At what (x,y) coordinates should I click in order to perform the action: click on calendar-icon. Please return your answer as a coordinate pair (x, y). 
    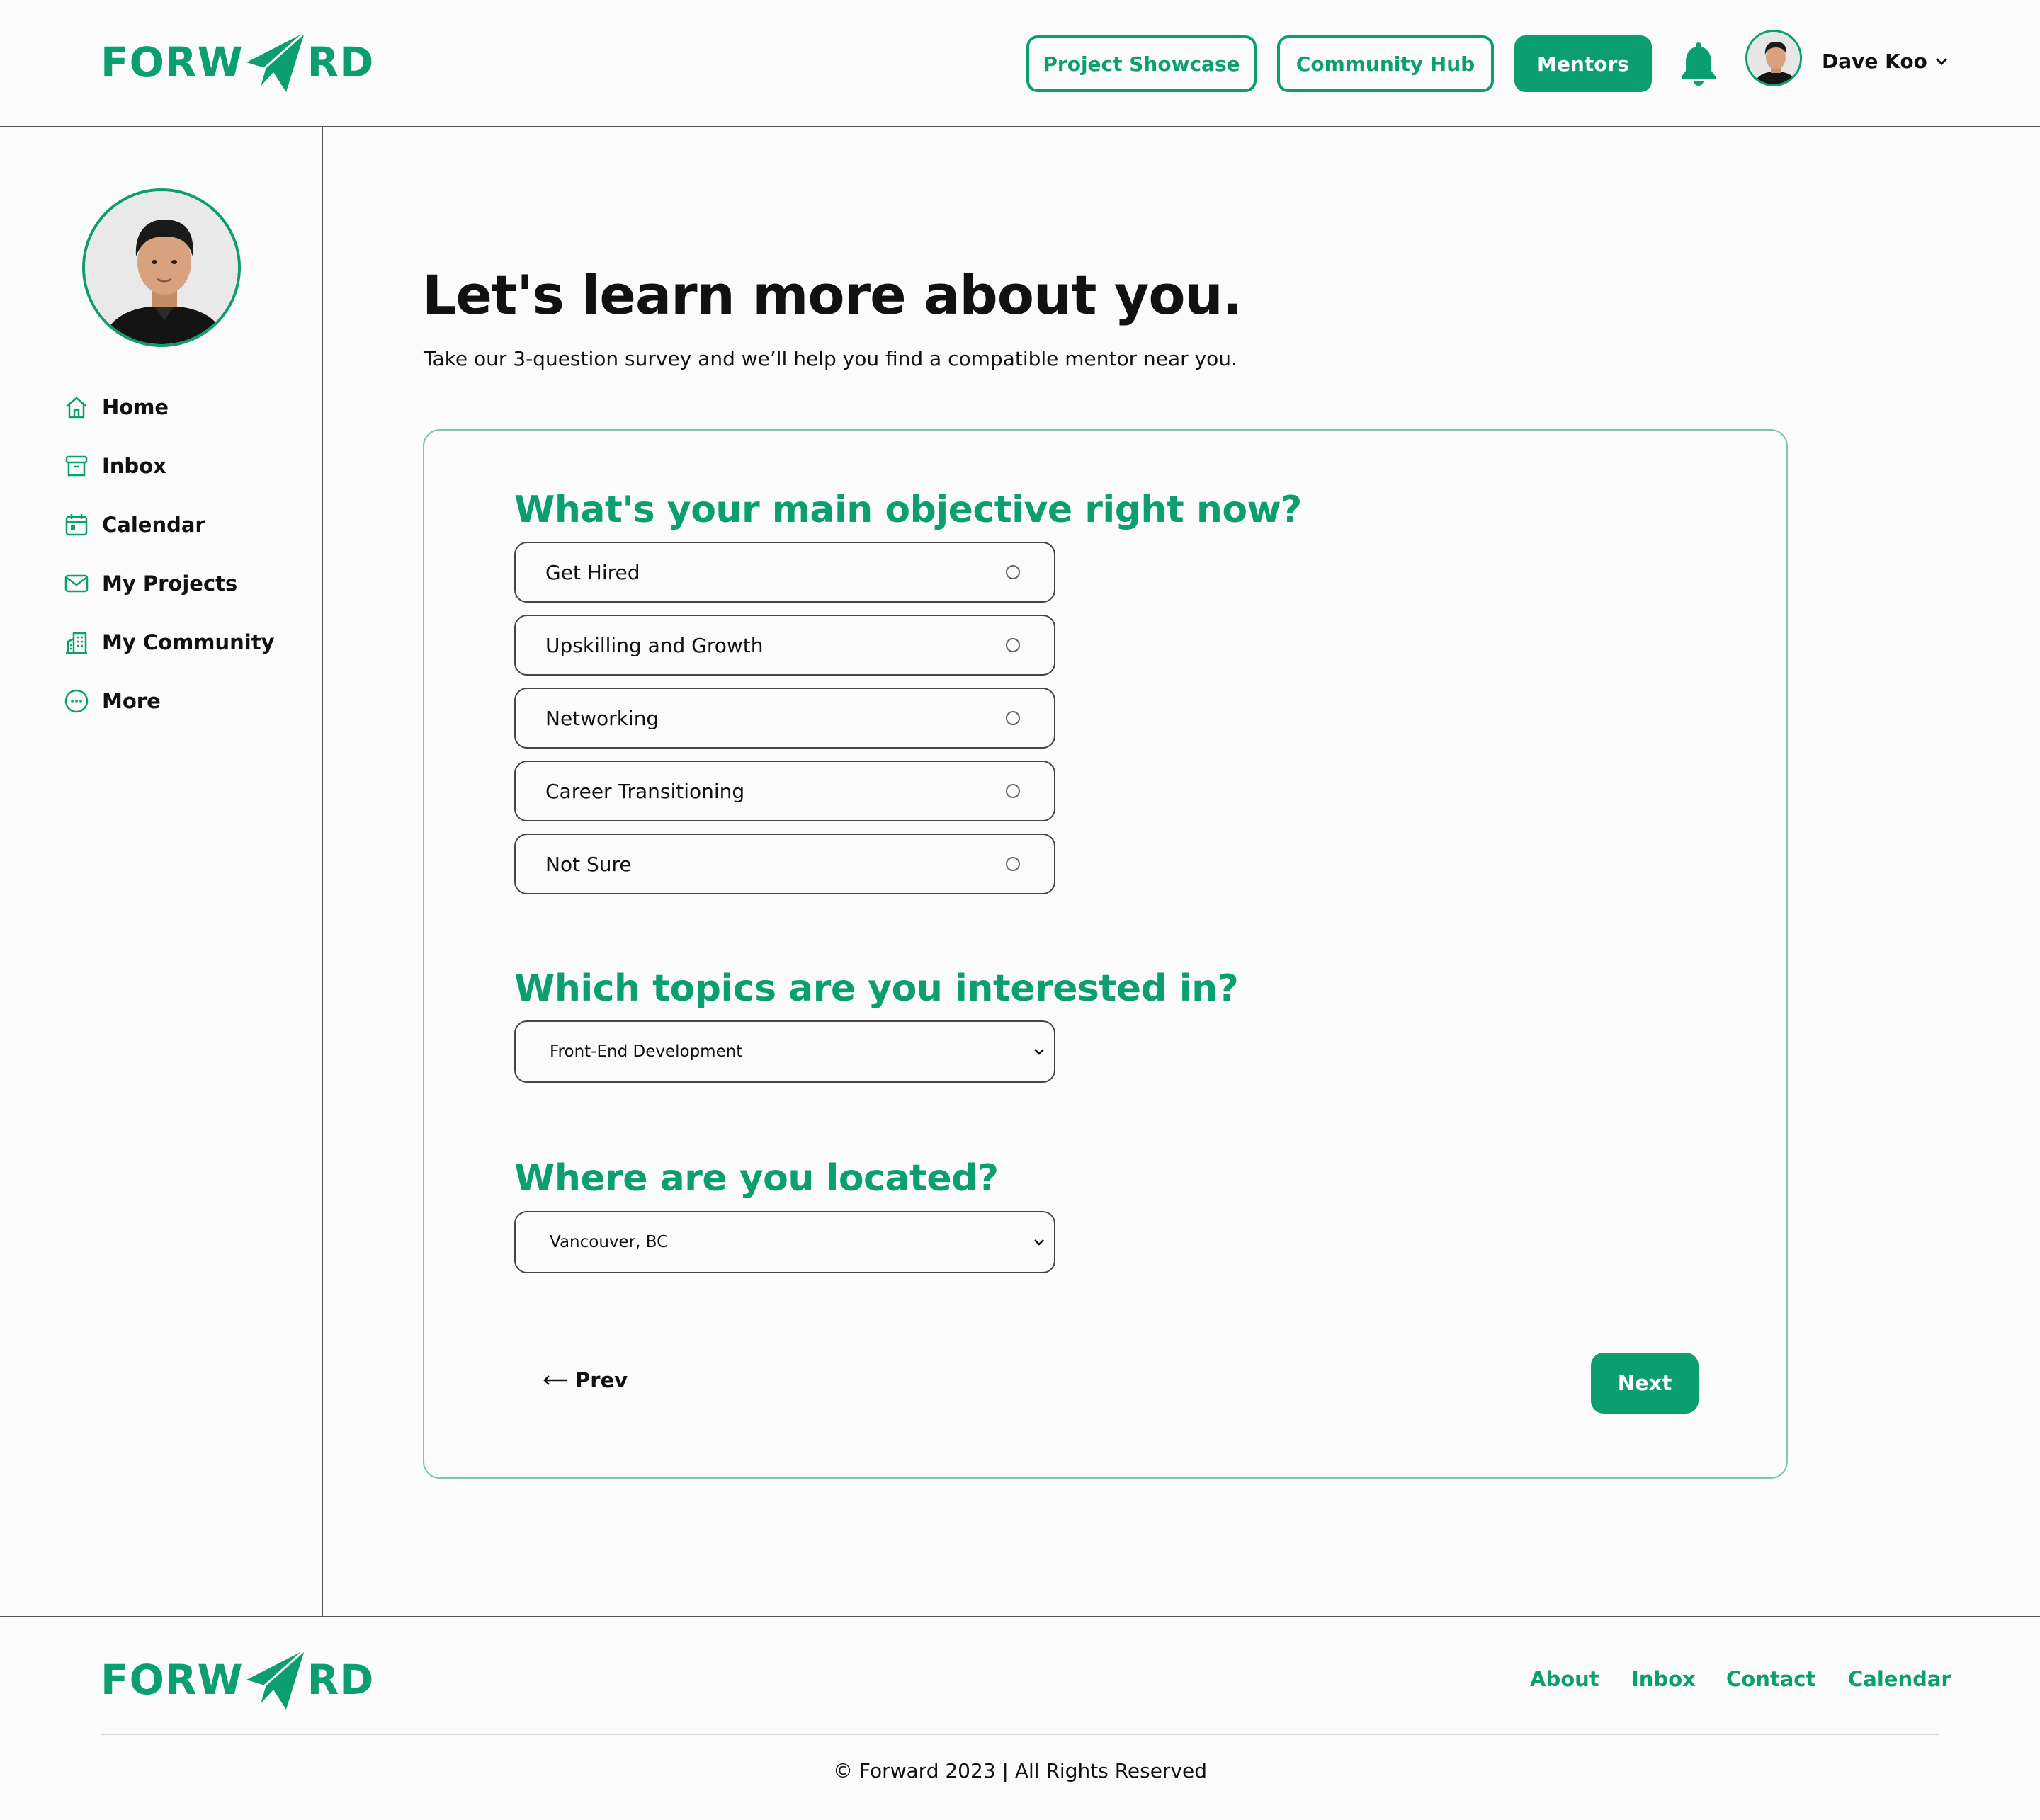
    Looking at the image, I should click on (76, 525).